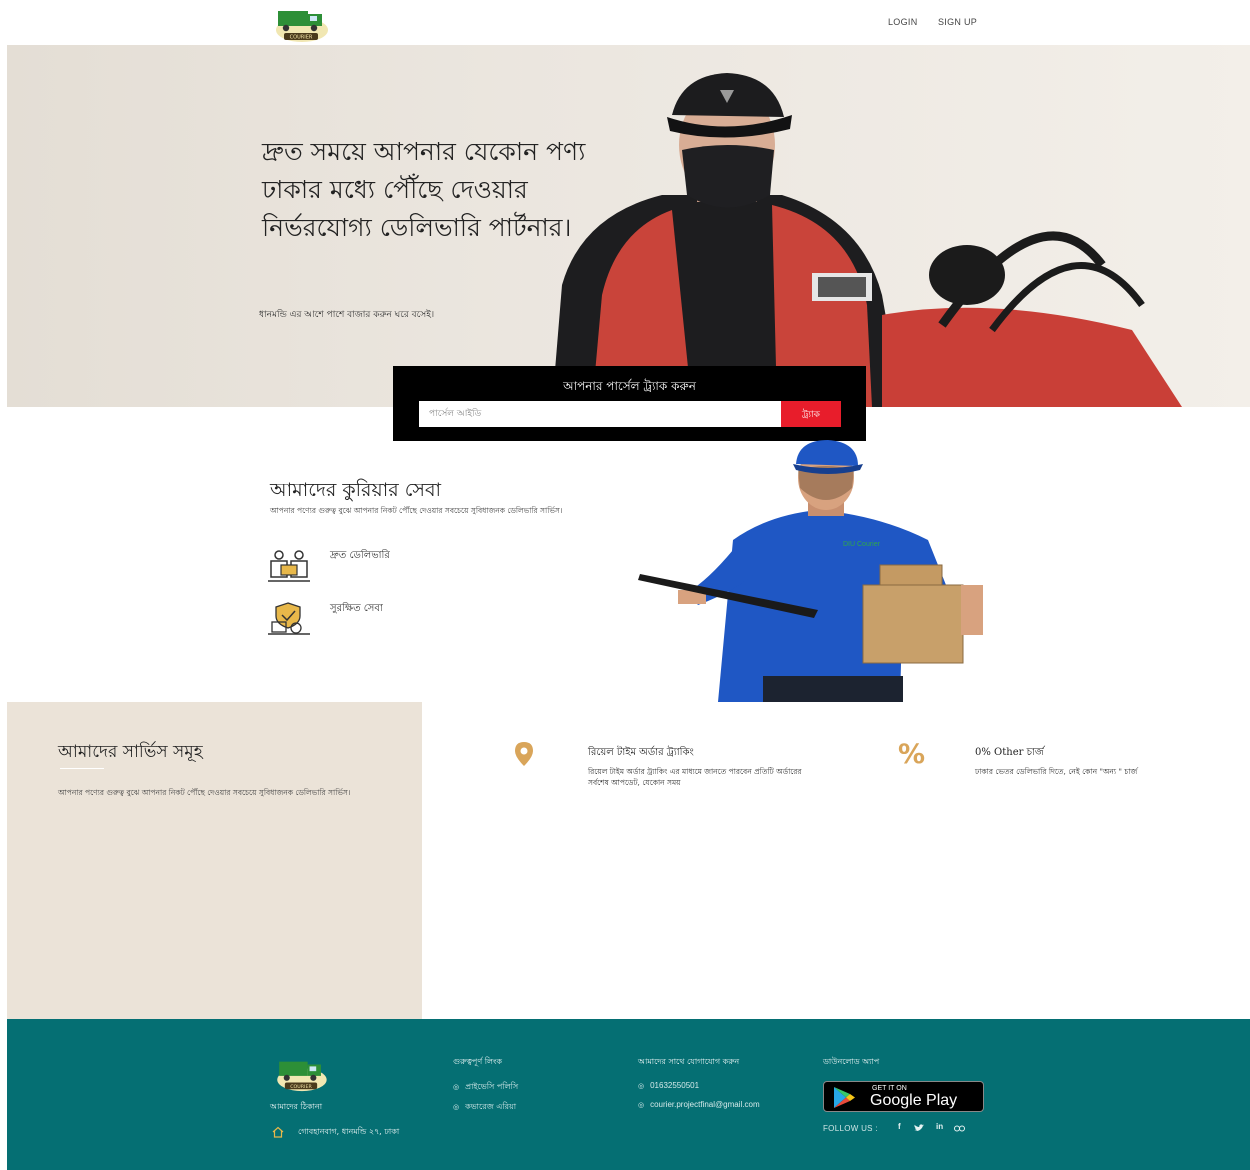  What do you see at coordinates (478, 1061) in the screenshot?
I see `links-title: গুরুত্বপূর্ণ লিংক` at bounding box center [478, 1061].